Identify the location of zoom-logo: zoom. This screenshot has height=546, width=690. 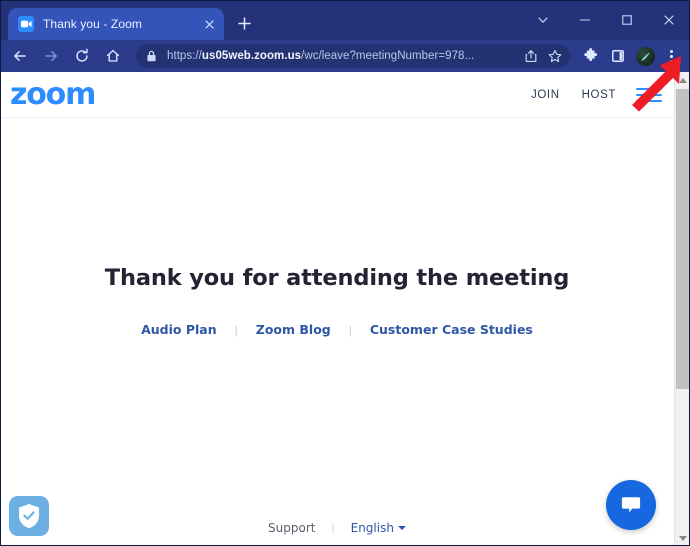
(53, 94).